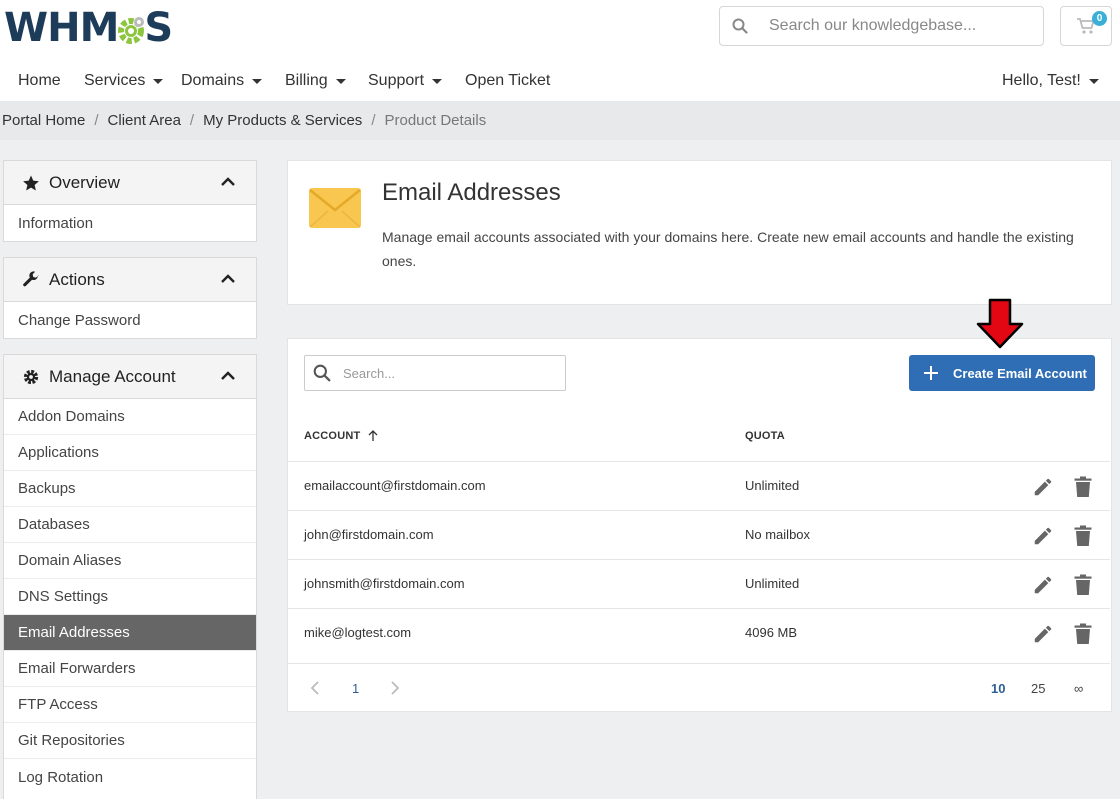  Describe the element at coordinates (61, 777) in the screenshot. I see `sidebar-item-label: Log Rotation` at that location.